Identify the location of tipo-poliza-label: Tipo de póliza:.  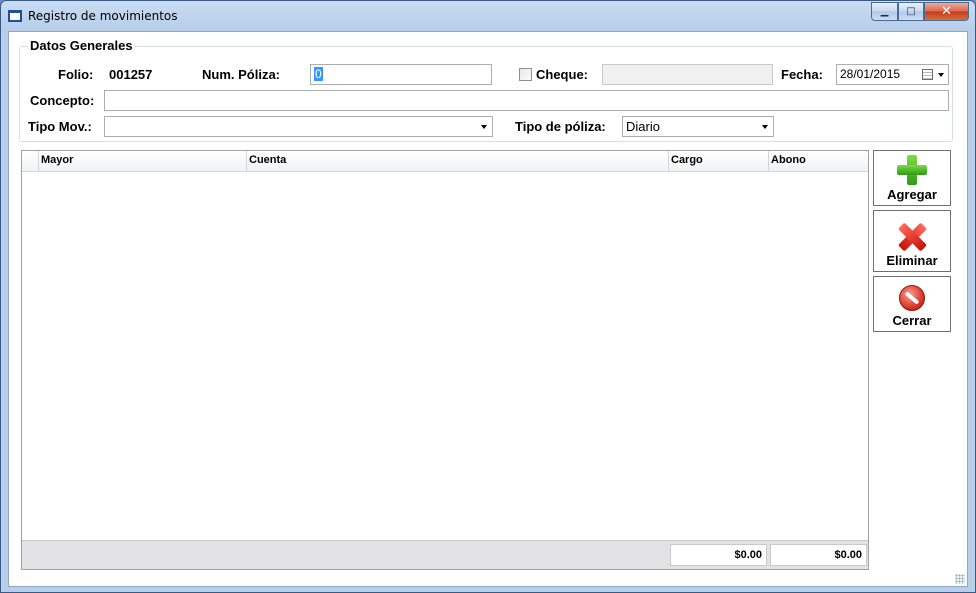
(560, 126).